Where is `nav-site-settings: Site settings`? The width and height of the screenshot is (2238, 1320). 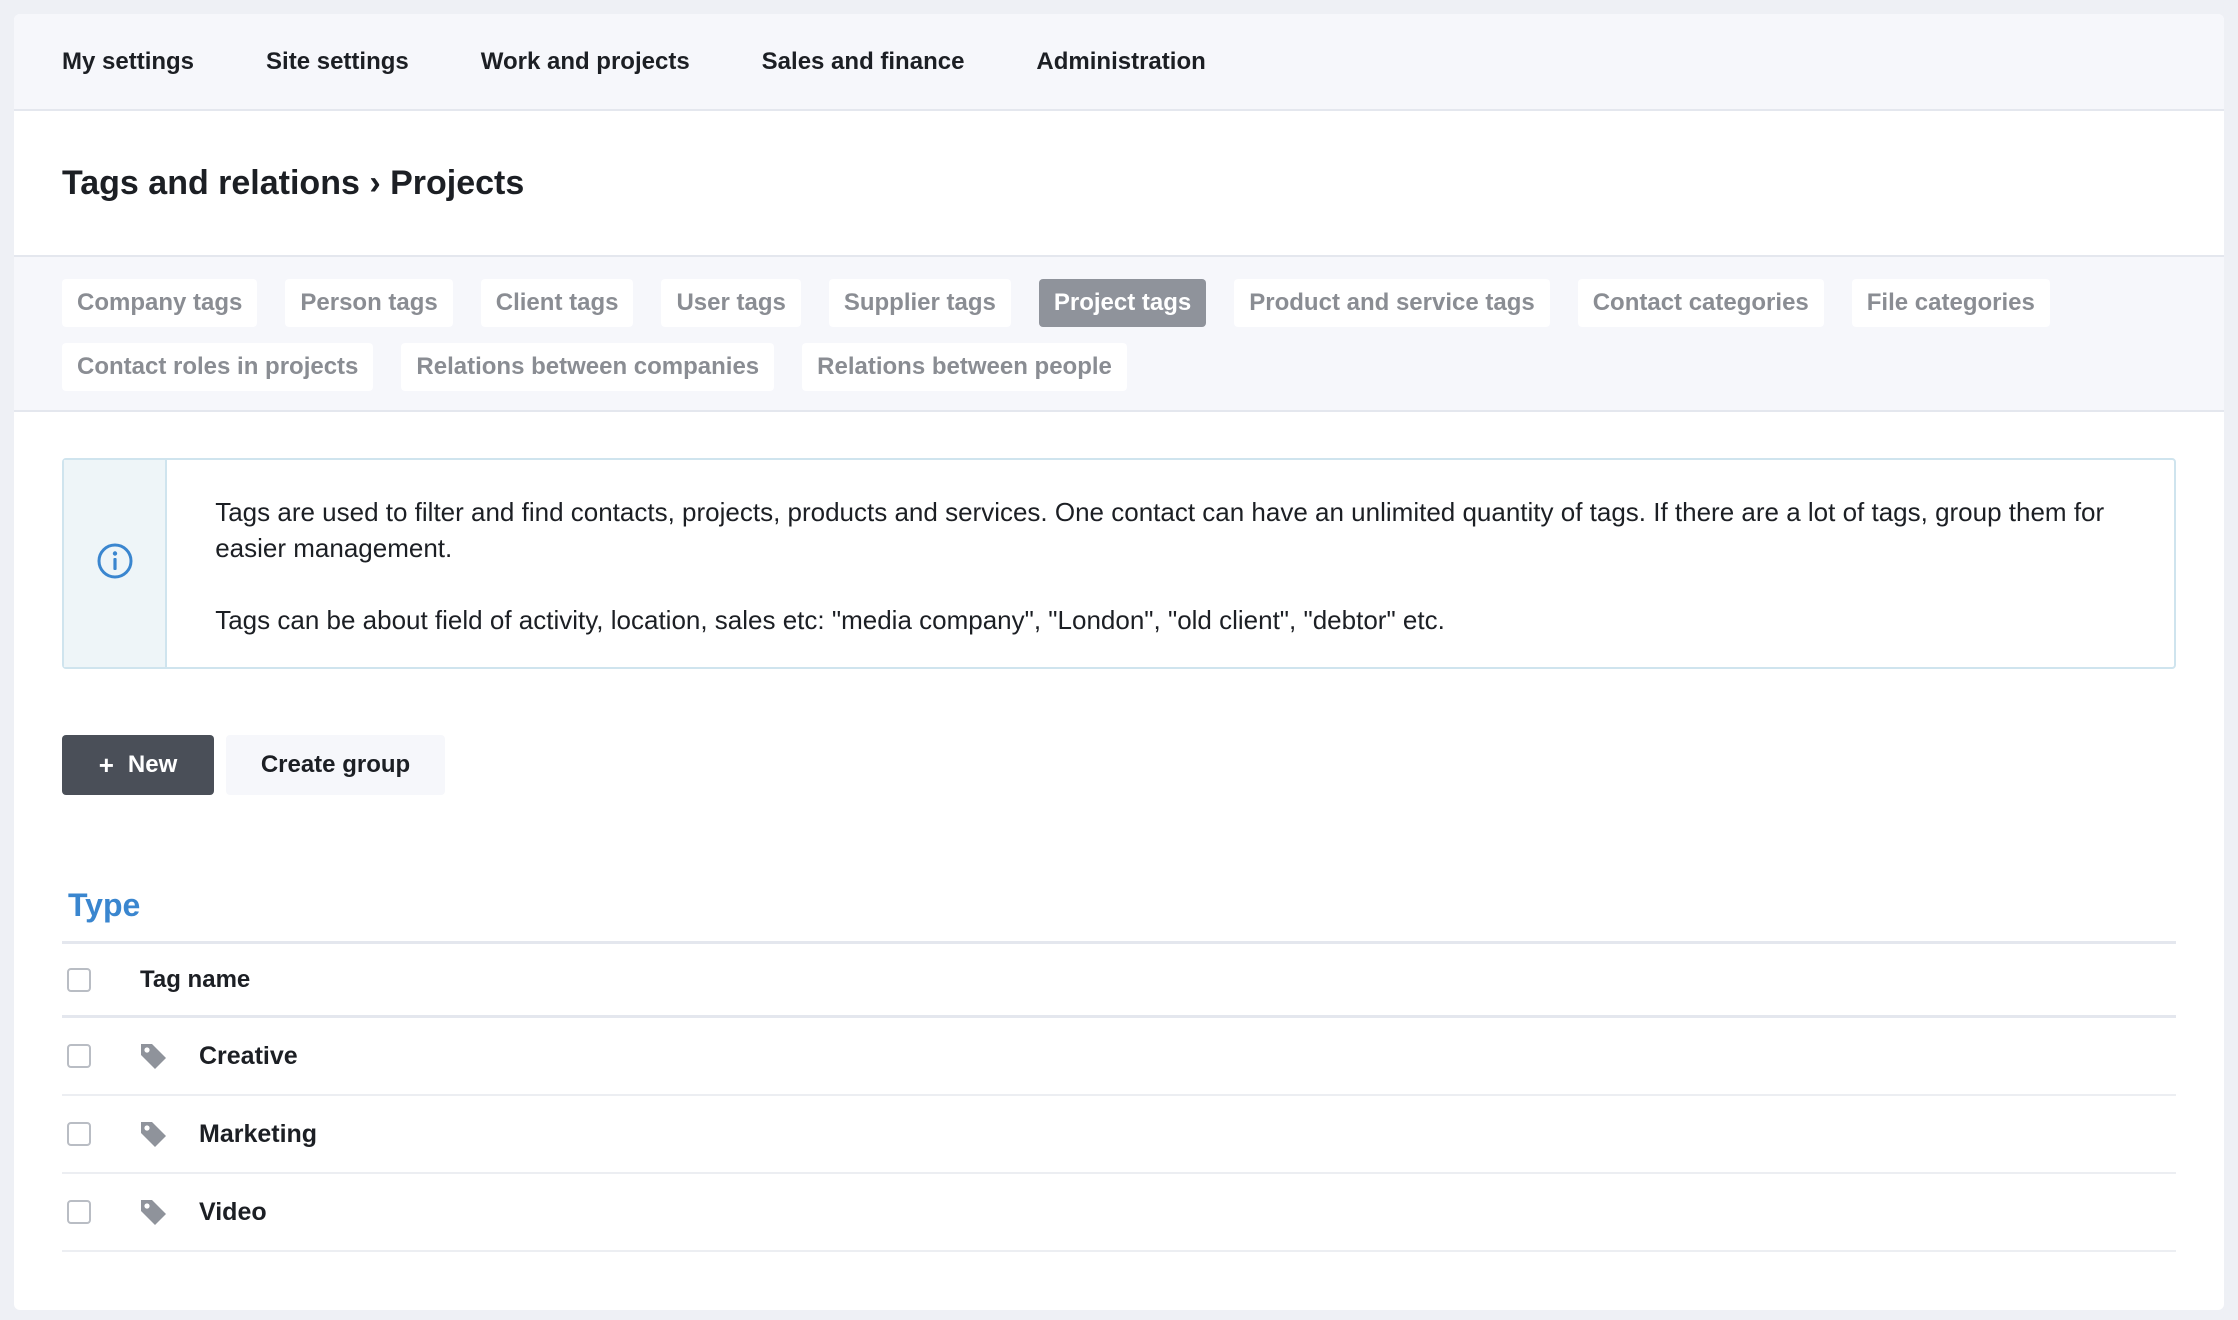
nav-site-settings: Site settings is located at coordinates (337, 62).